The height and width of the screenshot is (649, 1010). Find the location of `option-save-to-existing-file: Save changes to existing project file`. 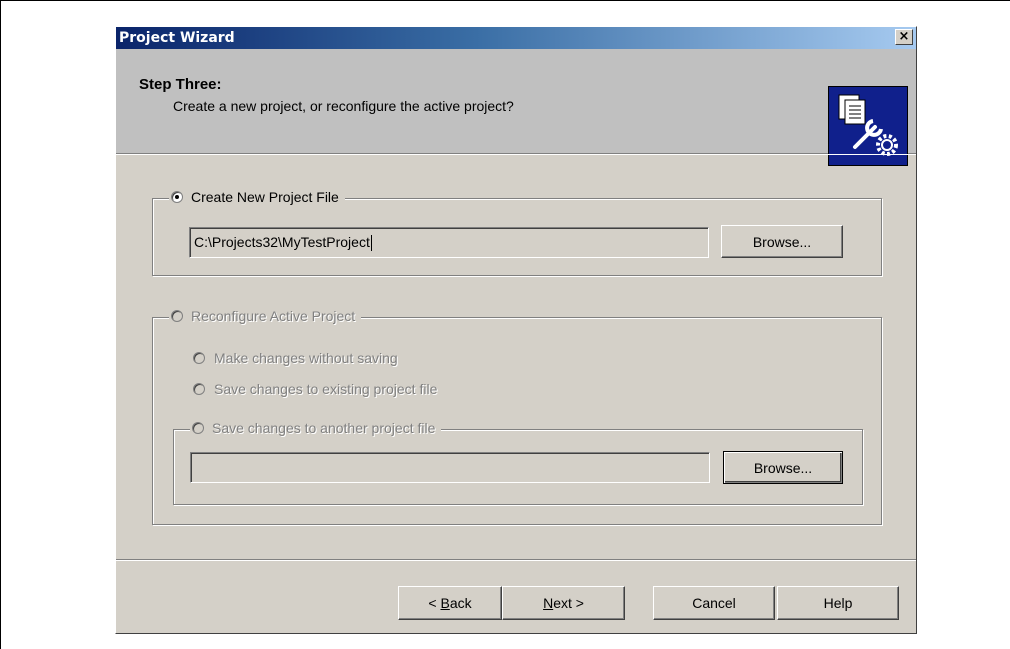

option-save-to-existing-file: Save changes to existing project file is located at coordinates (315, 389).